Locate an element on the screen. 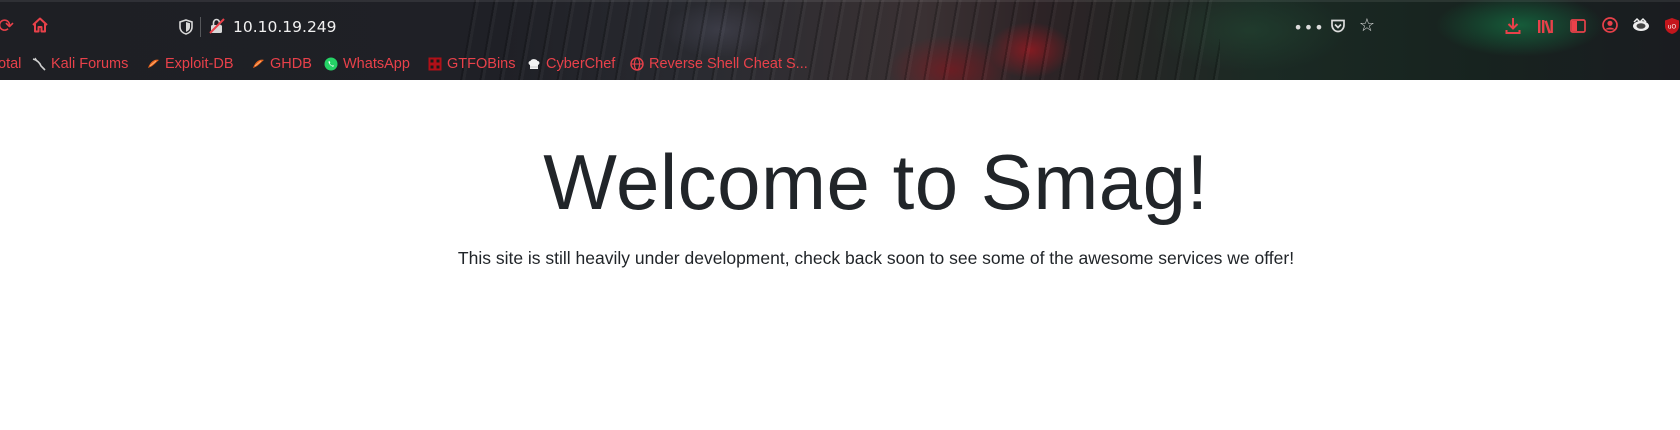 This screenshot has height=430, width=1680. ublock-icon: uO is located at coordinates (1671, 26).